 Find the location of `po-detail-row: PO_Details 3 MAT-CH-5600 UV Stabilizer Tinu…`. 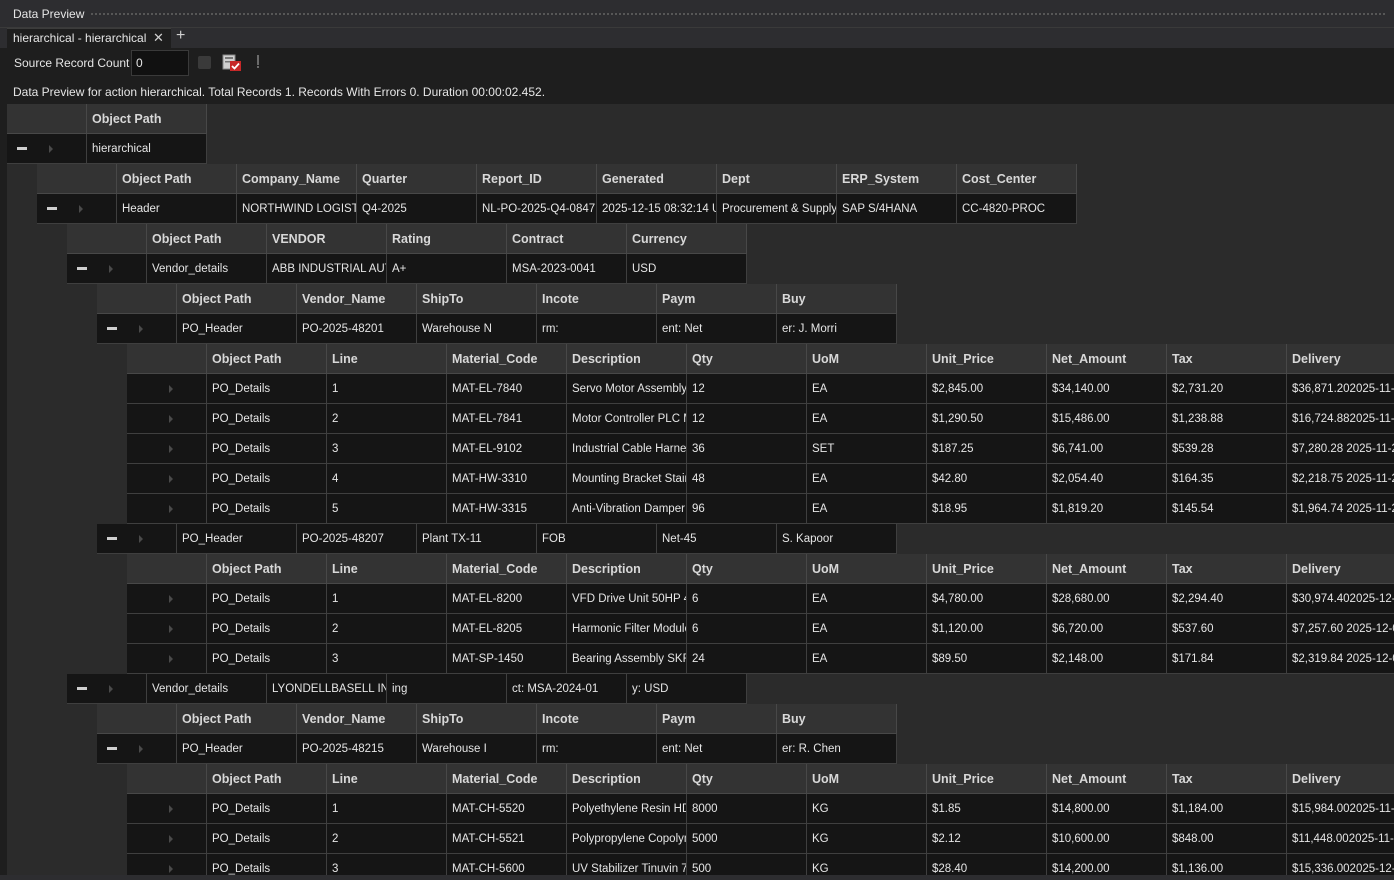

po-detail-row: PO_Details 3 MAT-CH-5600 UV Stabilizer Tinu… is located at coordinates (760, 864).